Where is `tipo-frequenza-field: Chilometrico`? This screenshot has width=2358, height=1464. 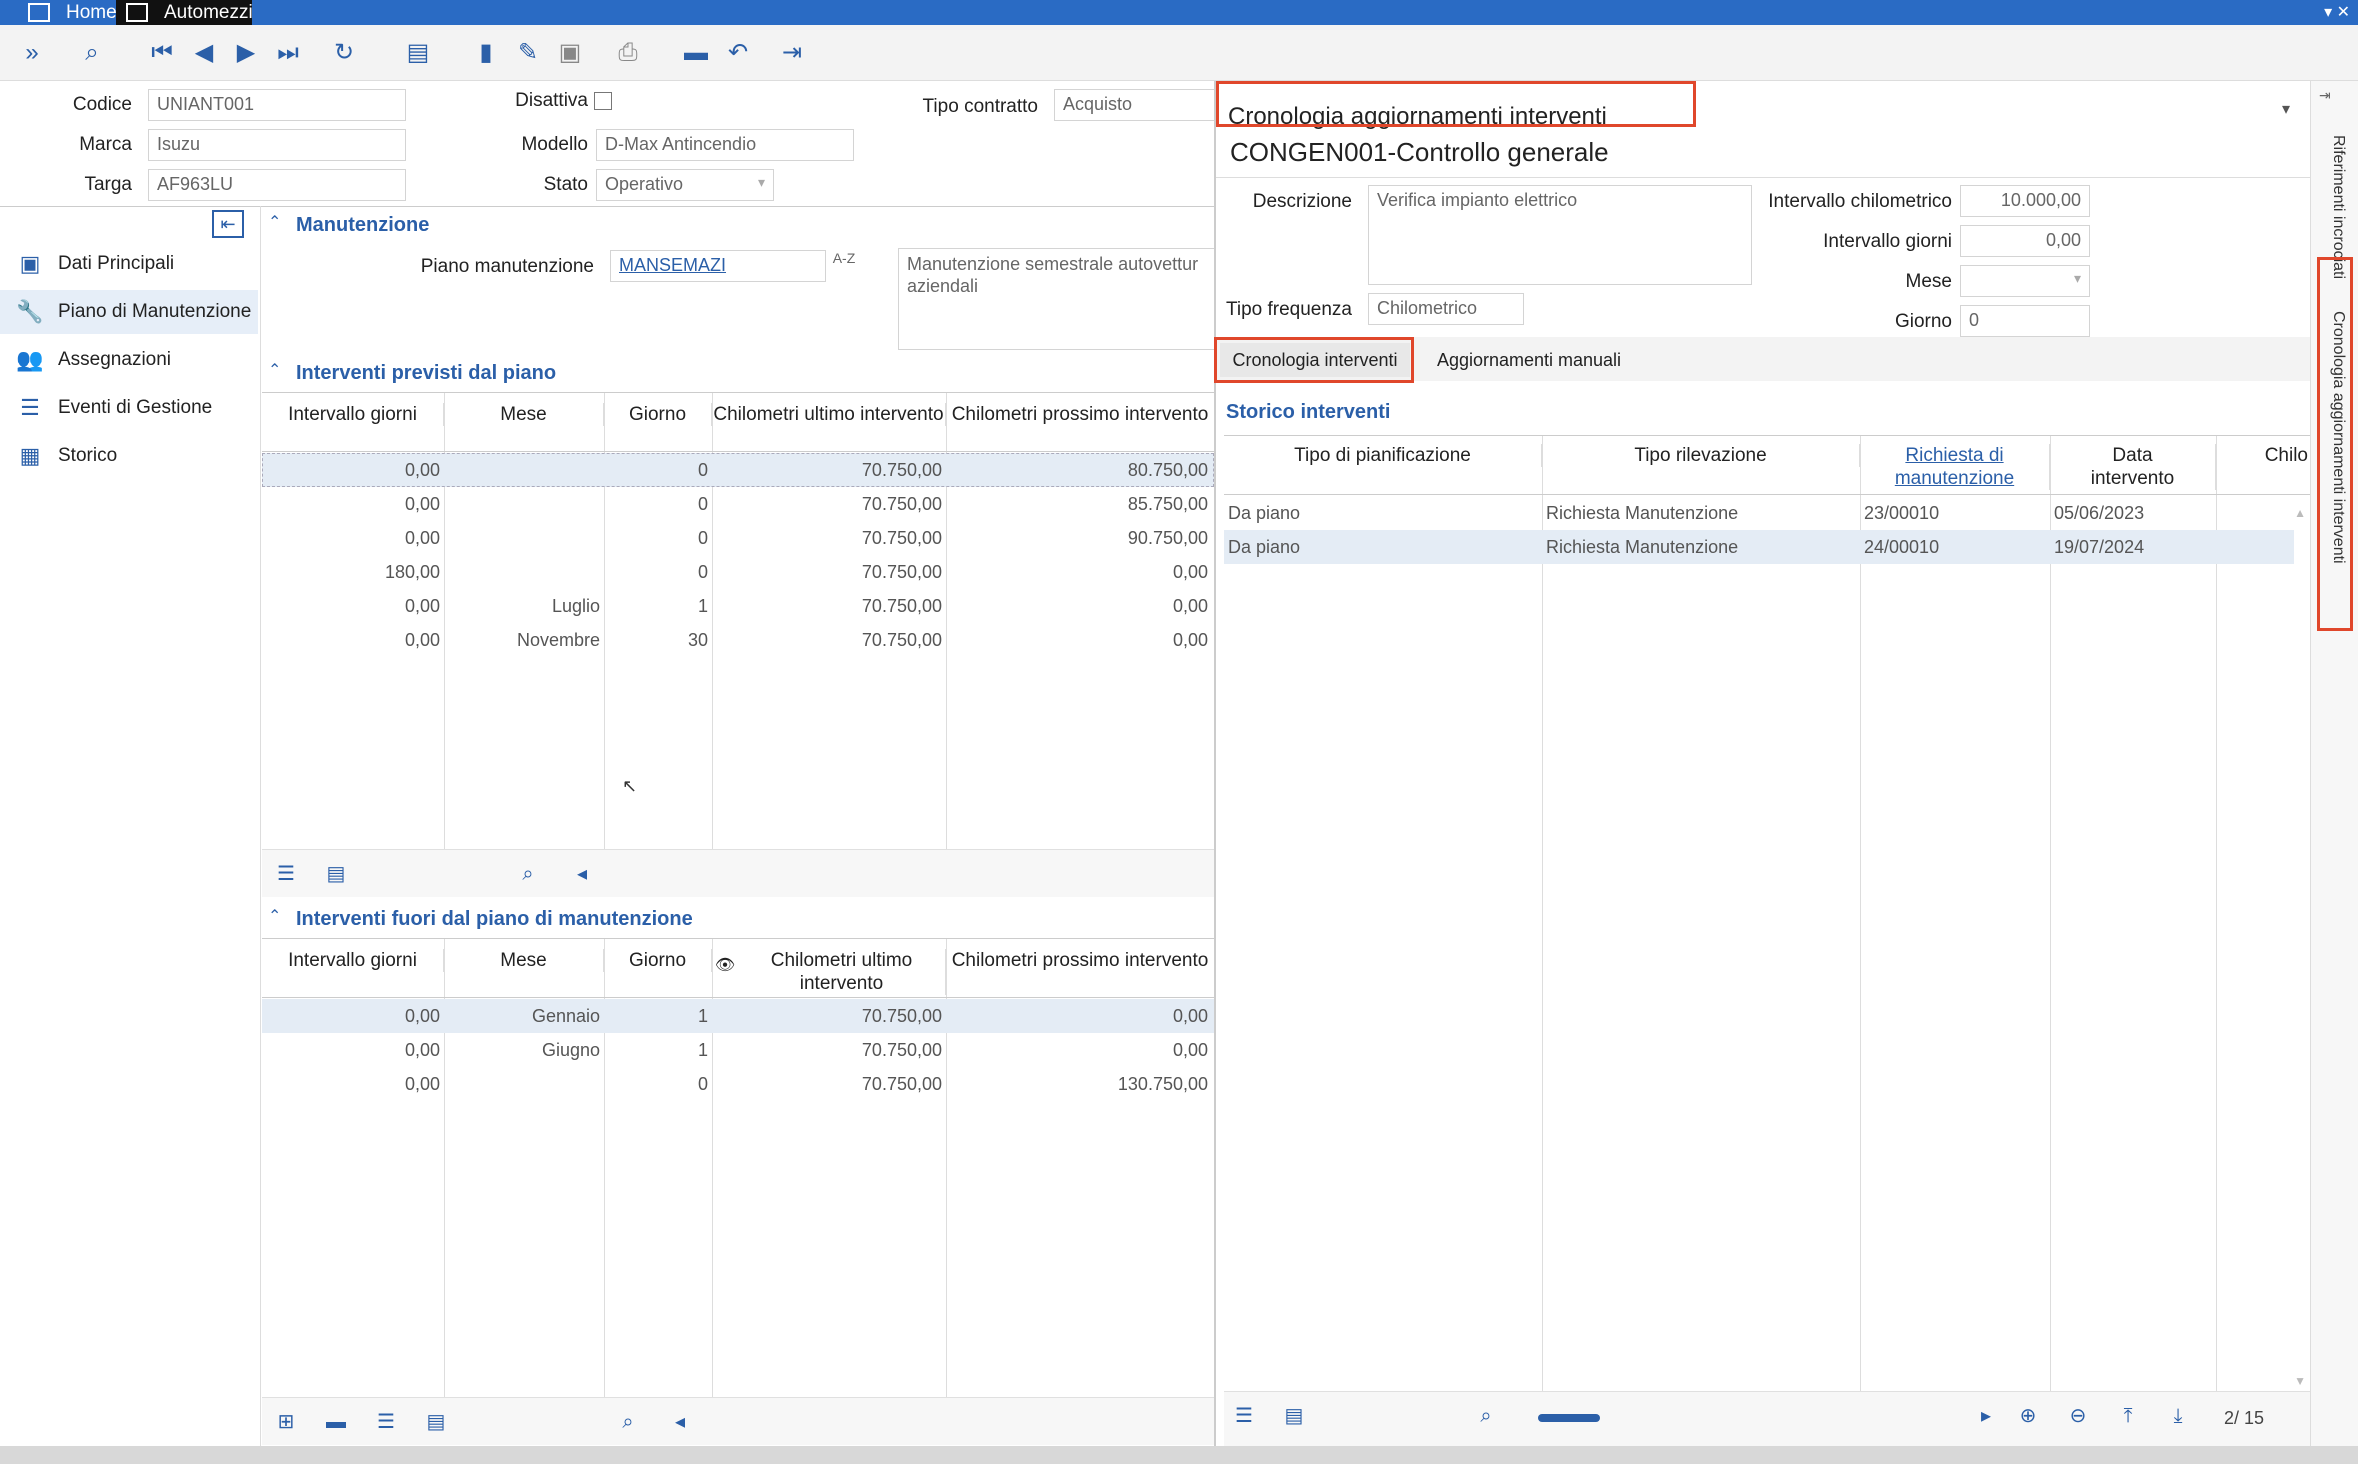 tipo-frequenza-field: Chilometrico is located at coordinates (1446, 309).